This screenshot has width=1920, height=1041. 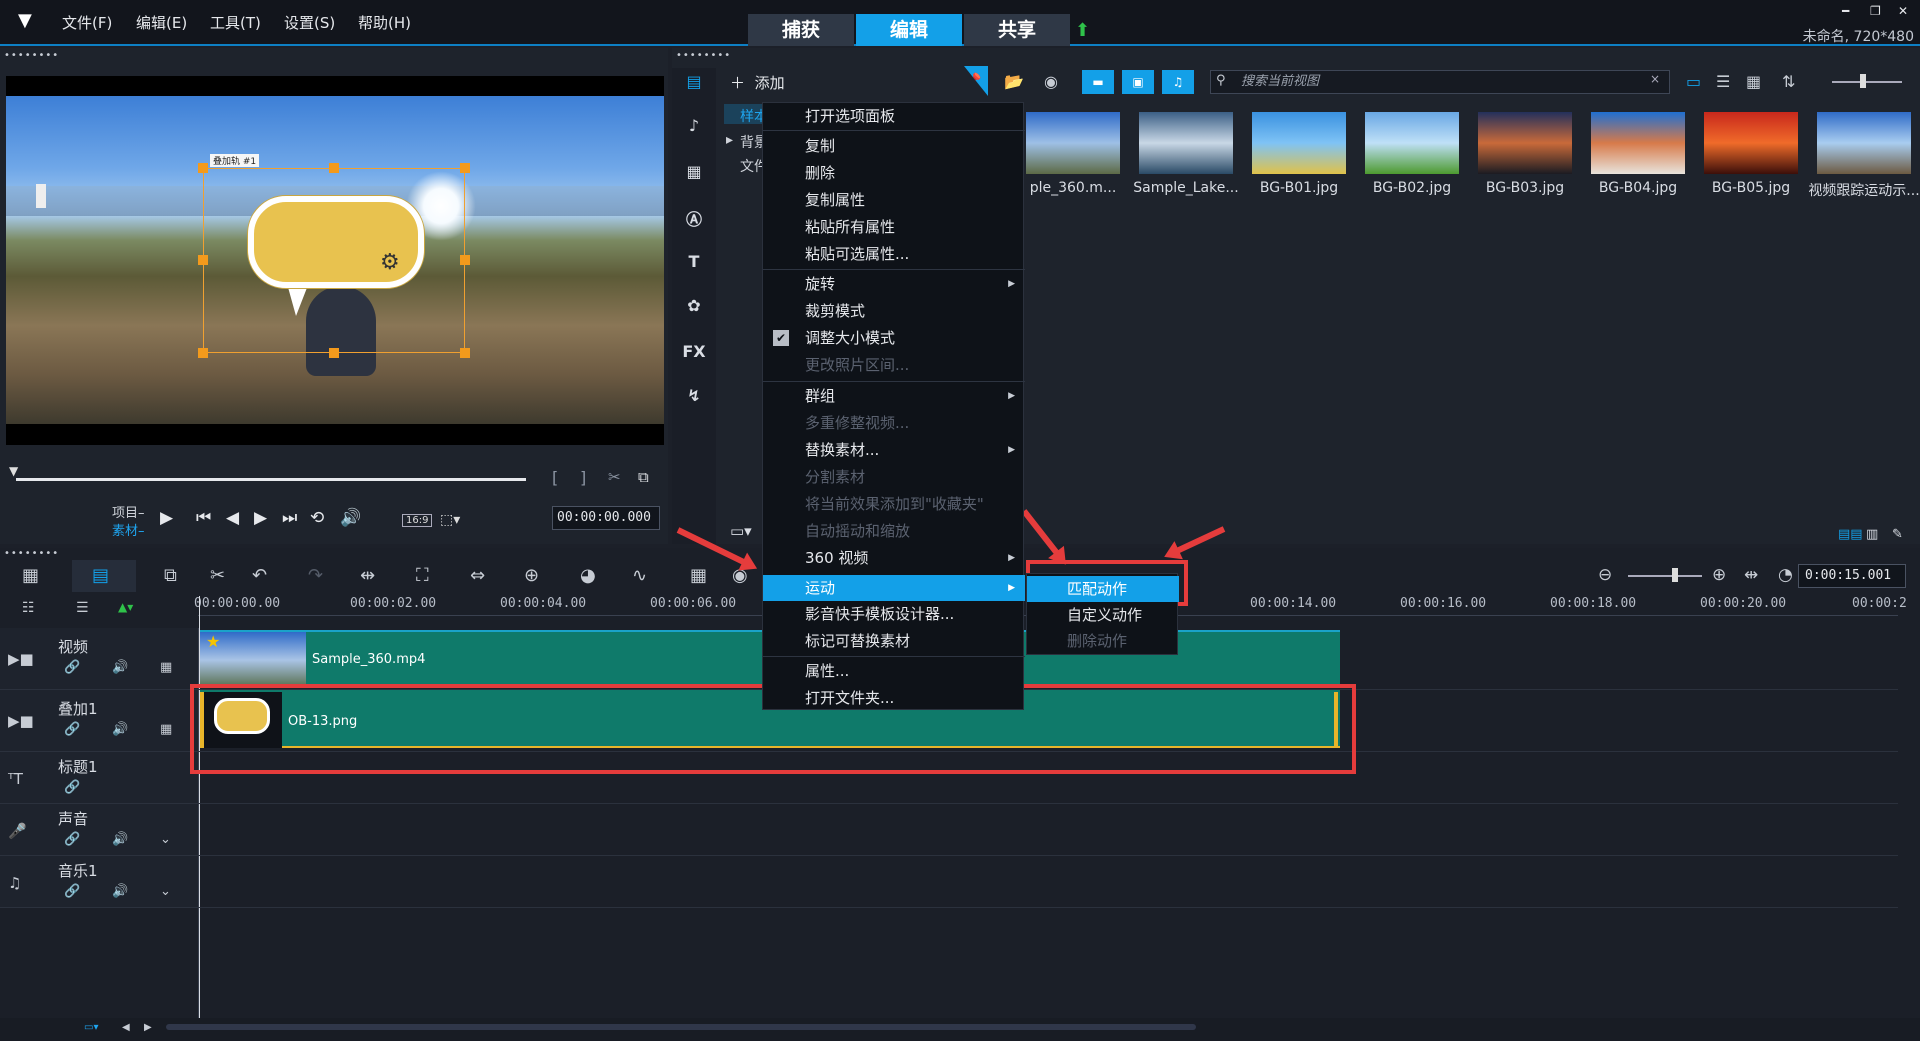 What do you see at coordinates (1875, 11) in the screenshot?
I see `restore-icon: ❐` at bounding box center [1875, 11].